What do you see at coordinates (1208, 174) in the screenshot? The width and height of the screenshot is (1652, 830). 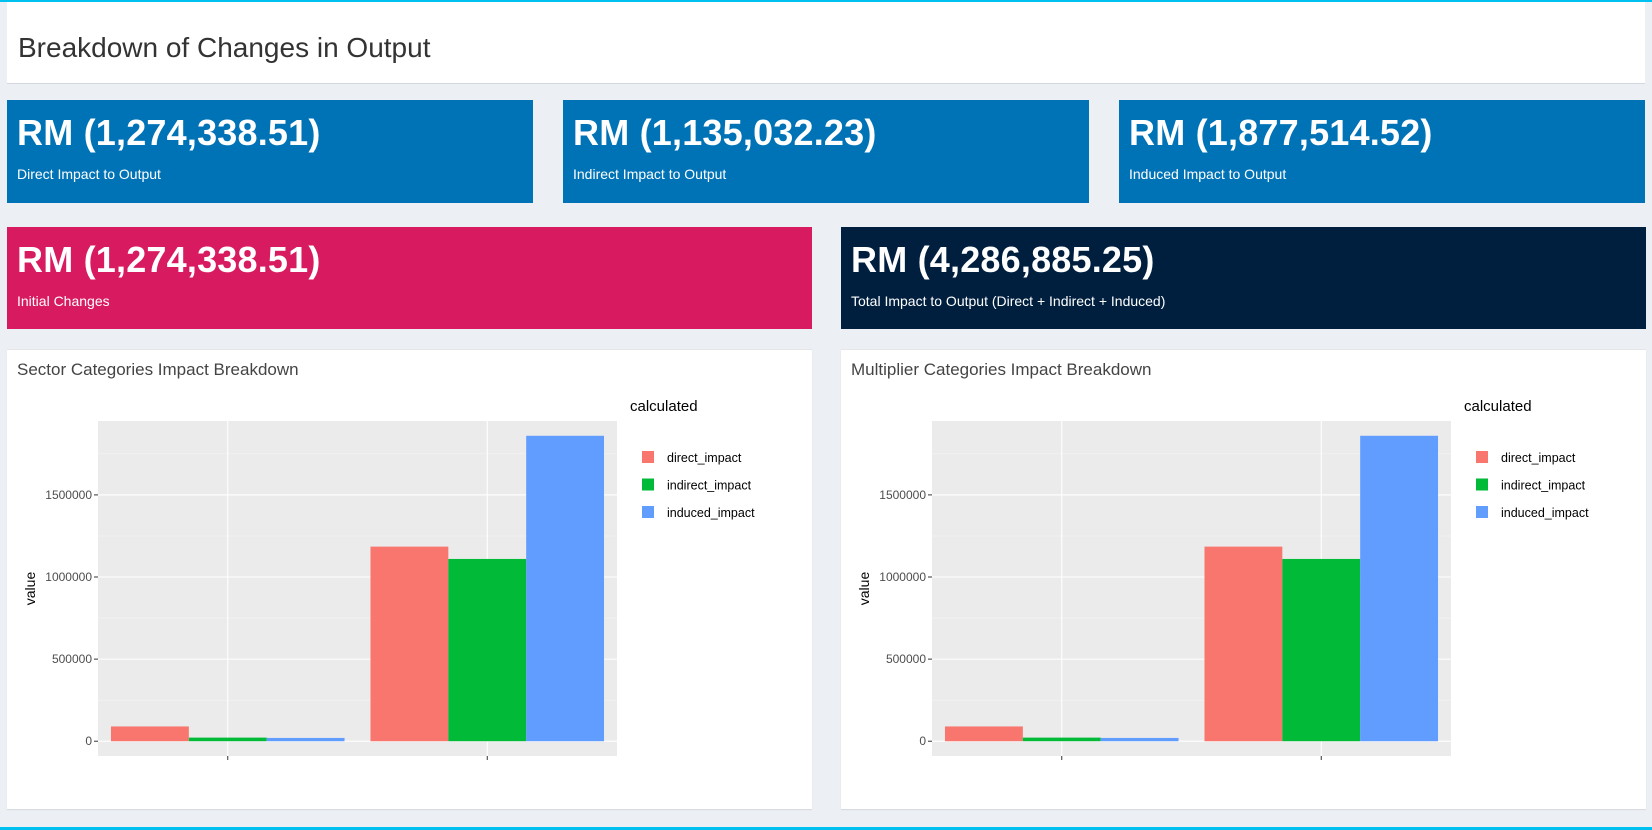 I see `induced-impact-label: Induced Impact to Output` at bounding box center [1208, 174].